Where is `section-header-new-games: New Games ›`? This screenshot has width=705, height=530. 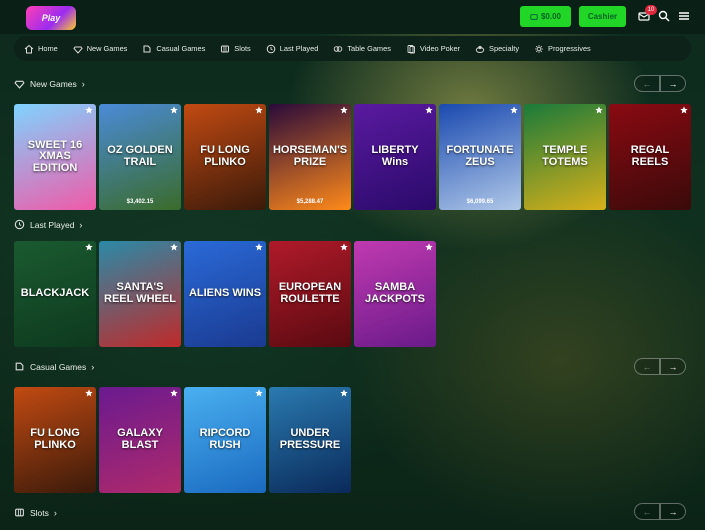 section-header-new-games: New Games › is located at coordinates (49, 83).